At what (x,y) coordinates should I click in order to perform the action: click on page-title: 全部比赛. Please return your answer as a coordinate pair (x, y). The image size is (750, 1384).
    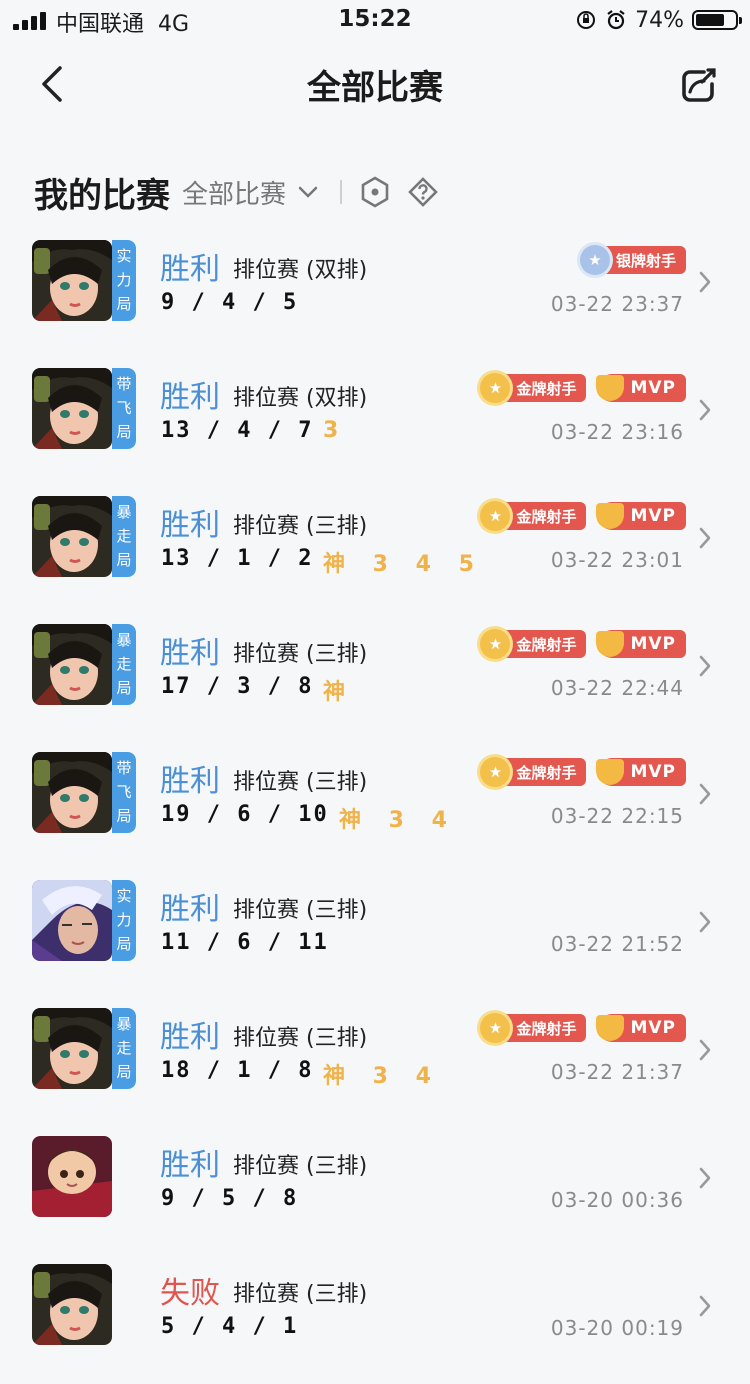
    Looking at the image, I should click on (375, 88).